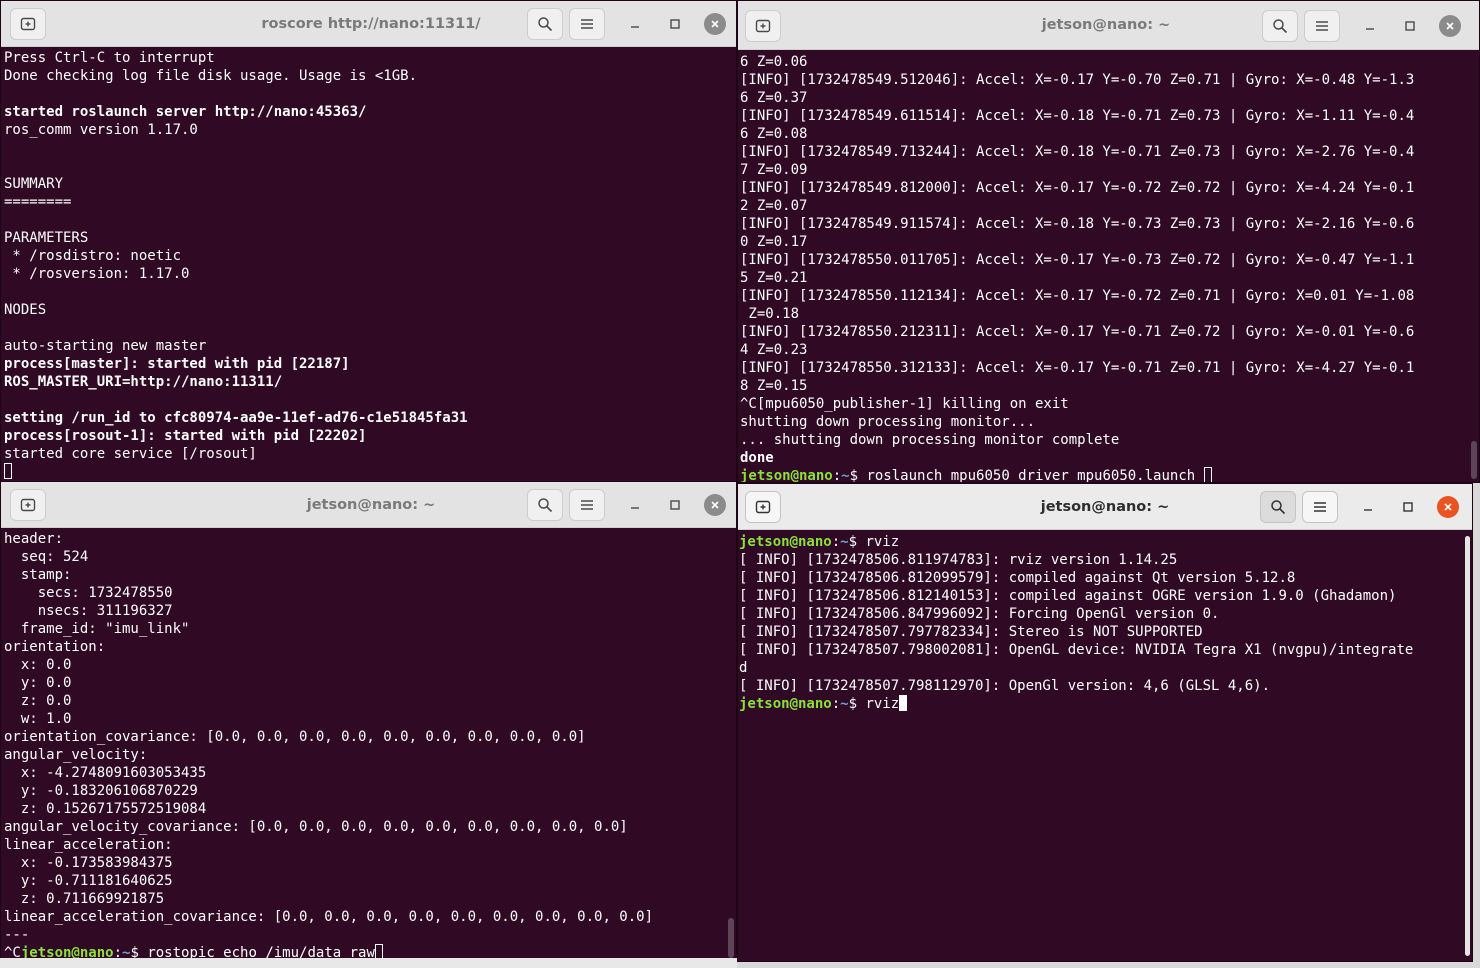 The height and width of the screenshot is (968, 1480). I want to click on output-line: ^C[mpu6050_publisher-1] killing on exit, so click(904, 404).